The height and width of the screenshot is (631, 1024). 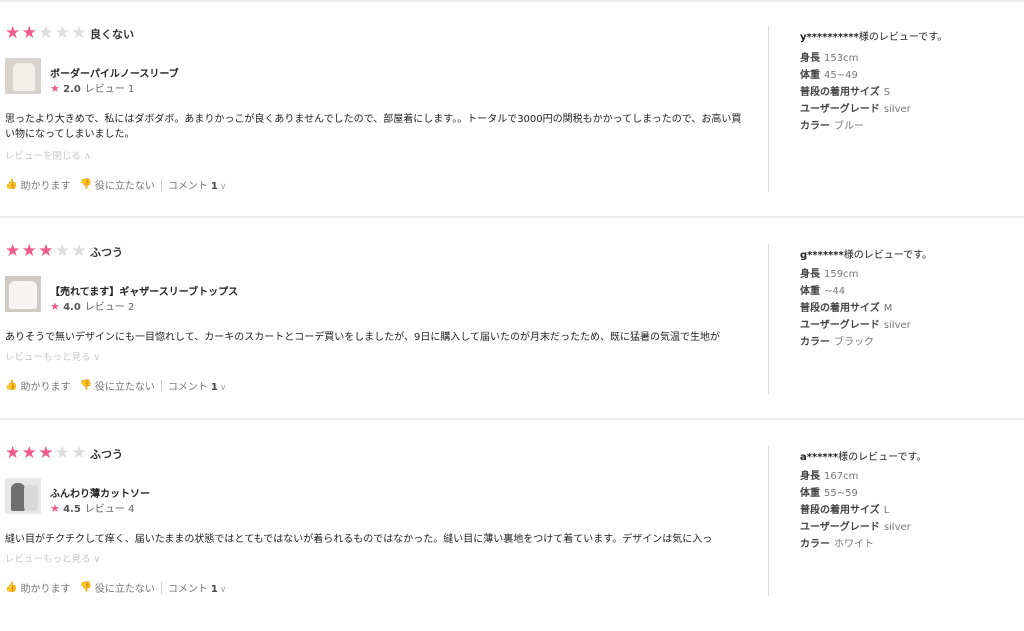 What do you see at coordinates (841, 58) in the screenshot?
I see `attr-value: 153cm` at bounding box center [841, 58].